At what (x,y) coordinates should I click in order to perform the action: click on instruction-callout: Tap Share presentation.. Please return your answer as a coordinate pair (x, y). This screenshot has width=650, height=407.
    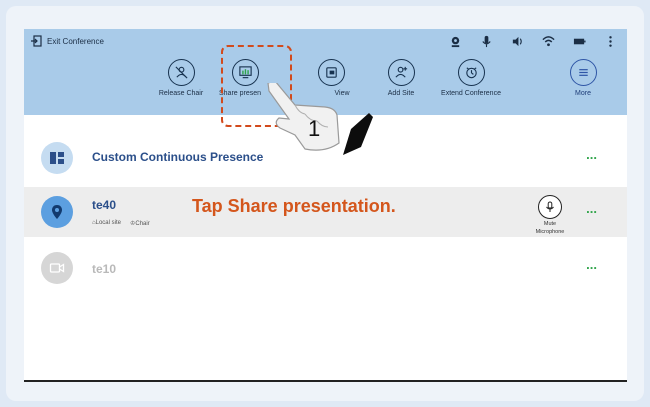
    Looking at the image, I should click on (294, 206).